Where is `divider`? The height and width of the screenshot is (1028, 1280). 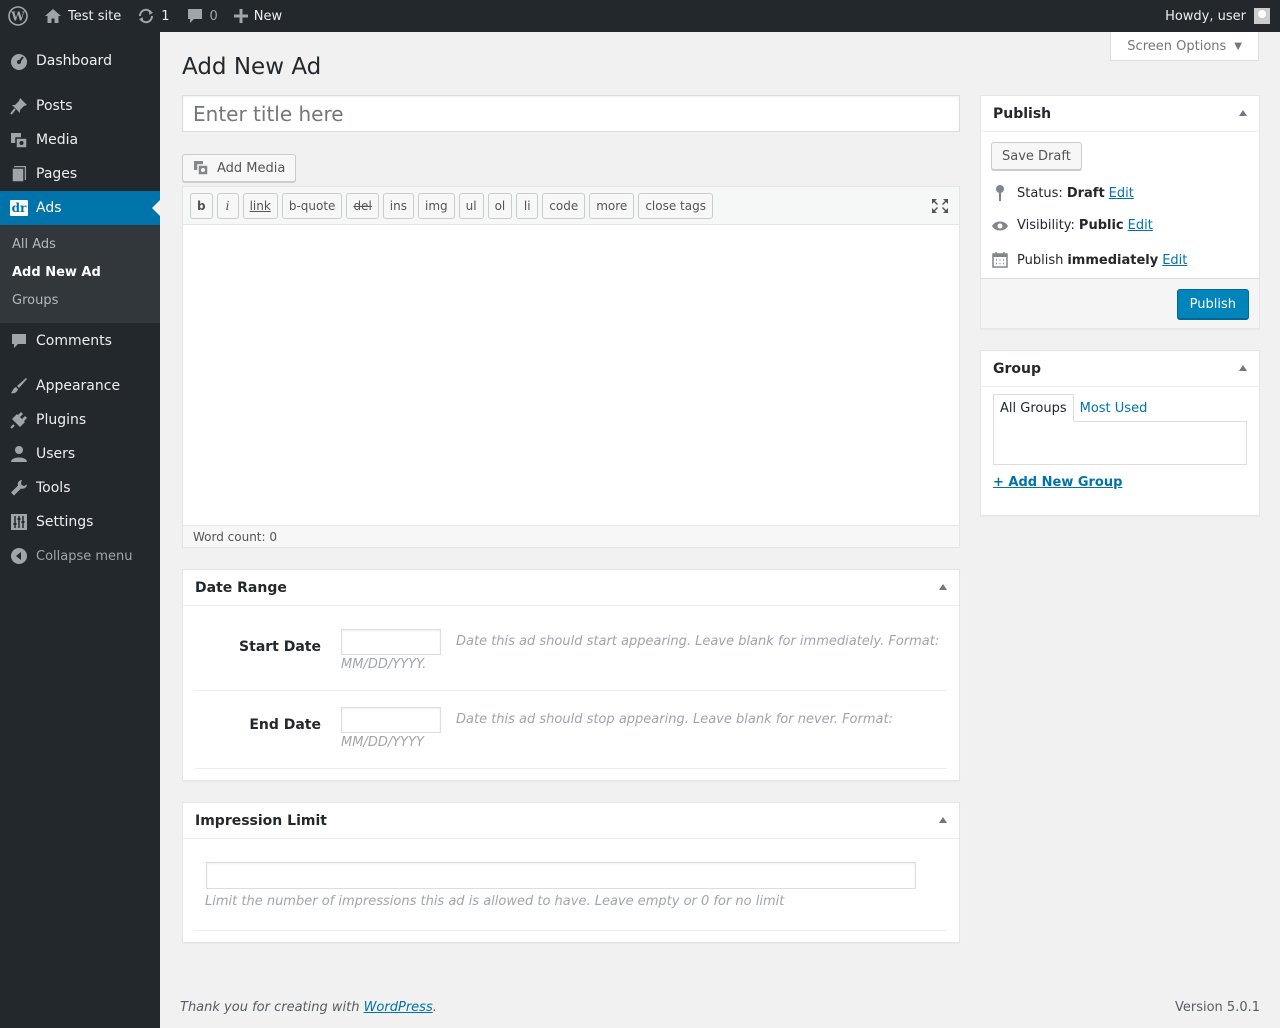 divider is located at coordinates (571, 930).